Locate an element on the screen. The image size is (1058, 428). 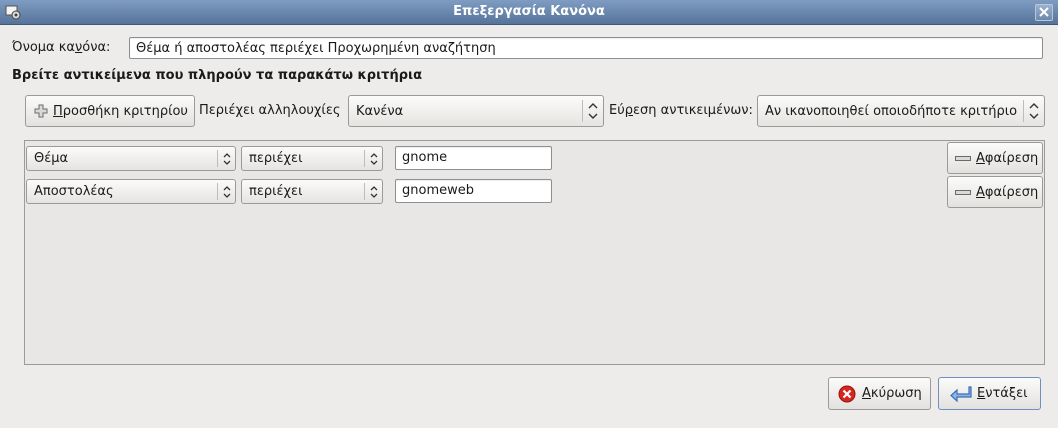
threads-select: Κανένα is located at coordinates (476, 111).